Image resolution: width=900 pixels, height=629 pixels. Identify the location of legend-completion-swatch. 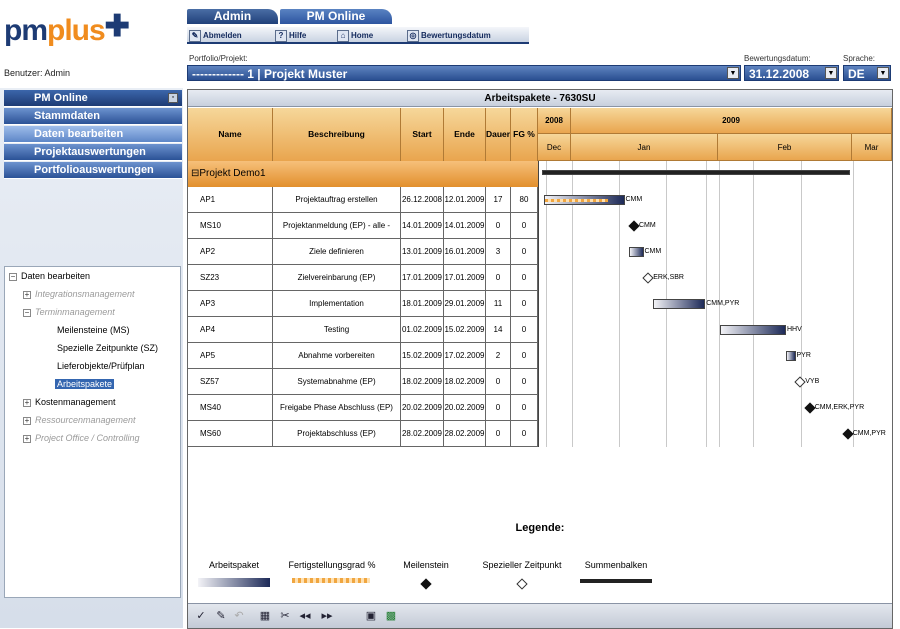
(331, 580).